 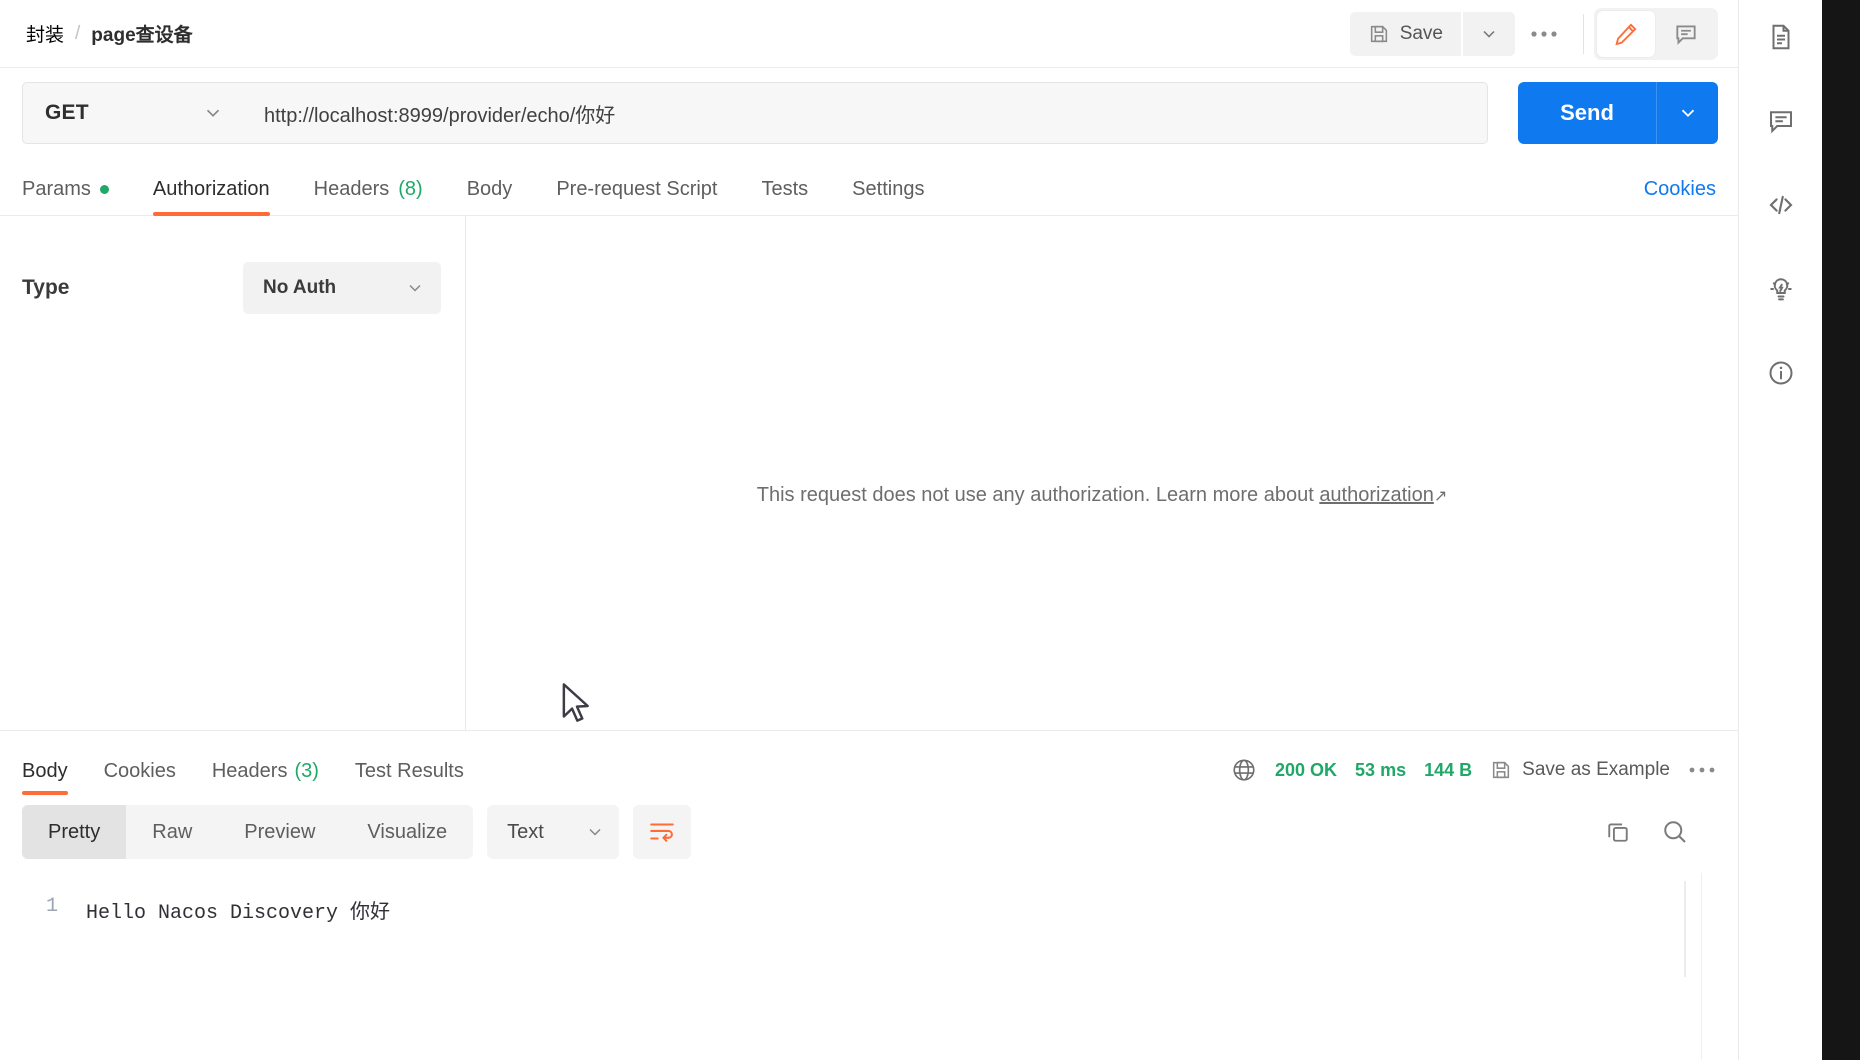 What do you see at coordinates (1489, 33) in the screenshot?
I see `save-dropdown-button` at bounding box center [1489, 33].